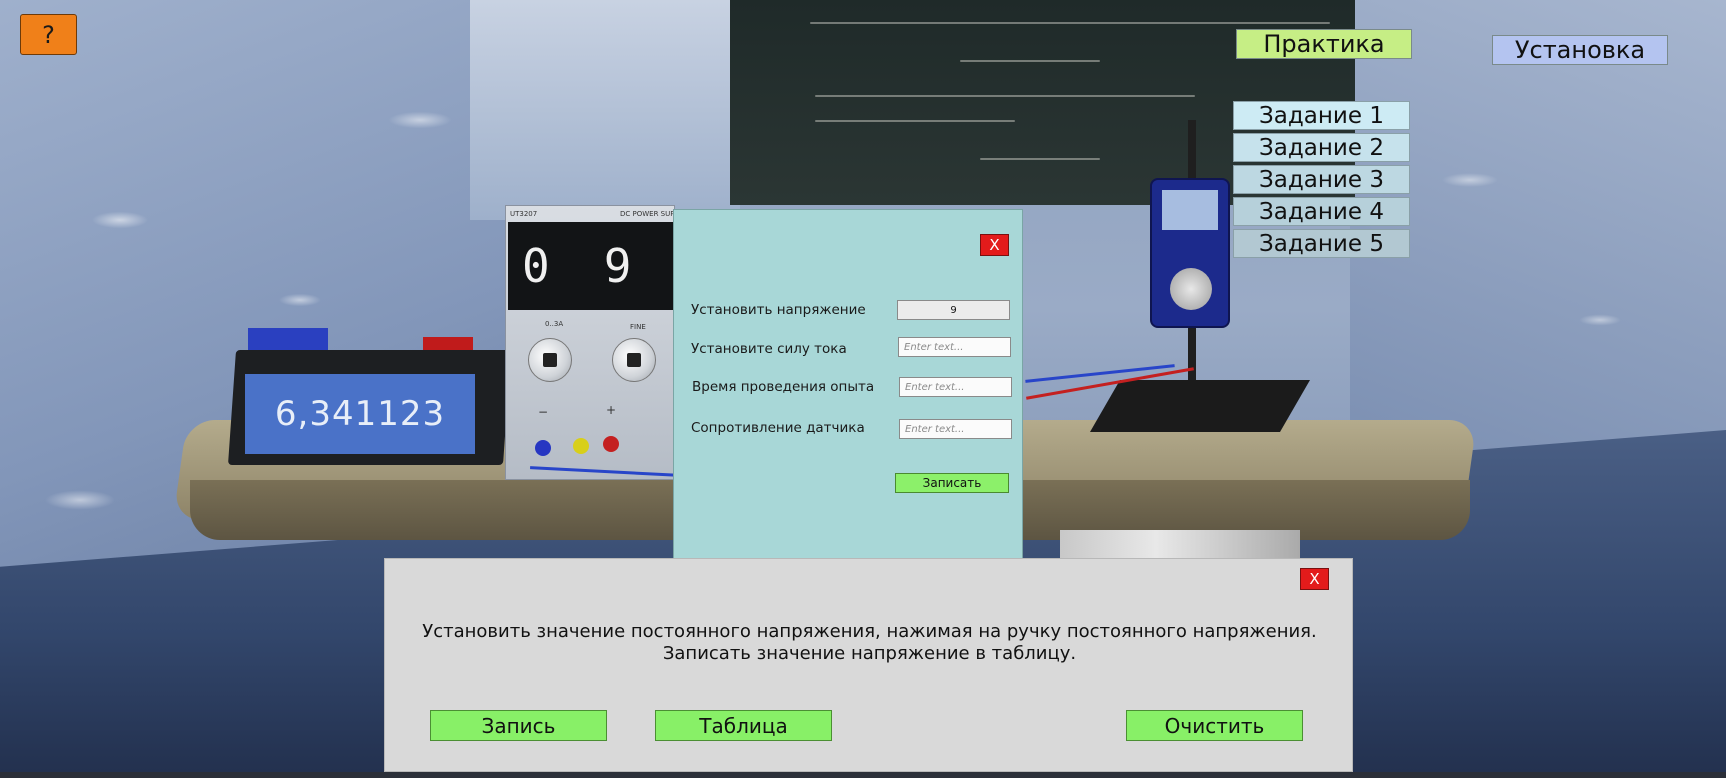  Describe the element at coordinates (543, 448) in the screenshot. I see `terminal-negative` at that location.